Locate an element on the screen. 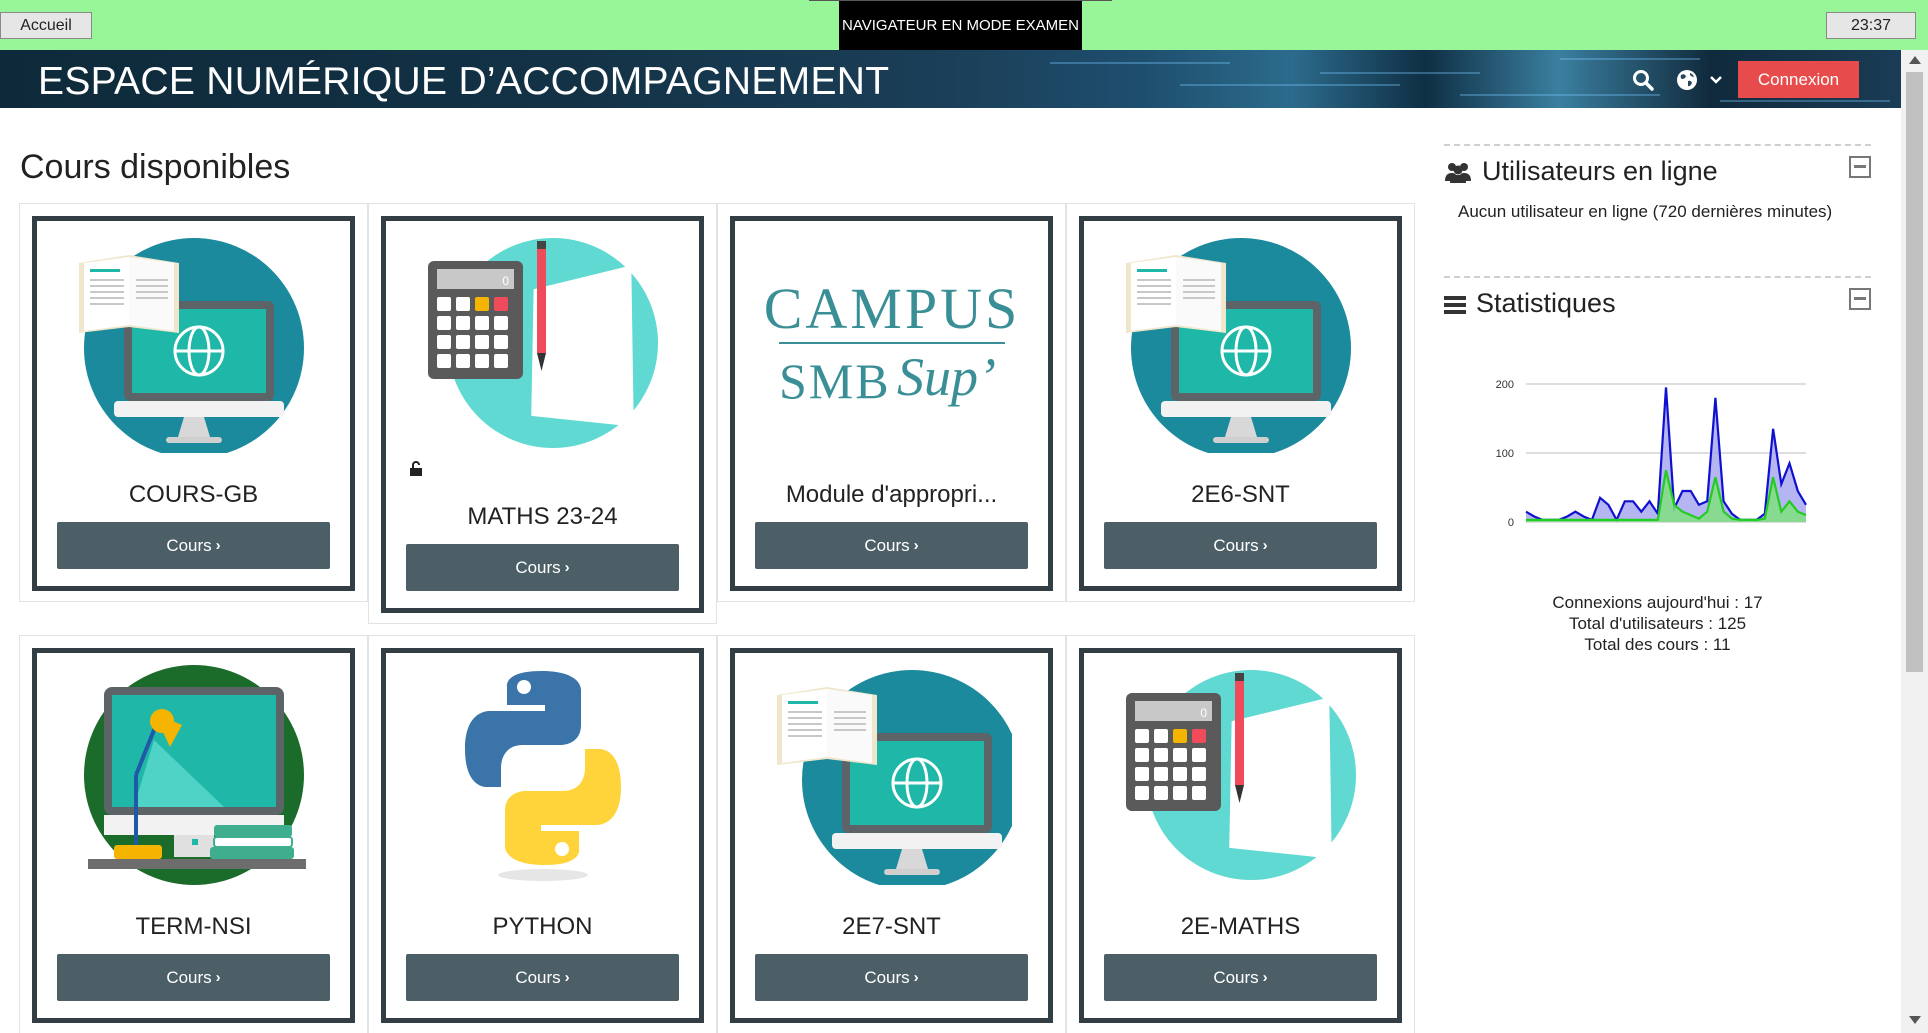 This screenshot has width=1928, height=1033. course-tile: 2E7-SNT Cours › is located at coordinates (891, 834).